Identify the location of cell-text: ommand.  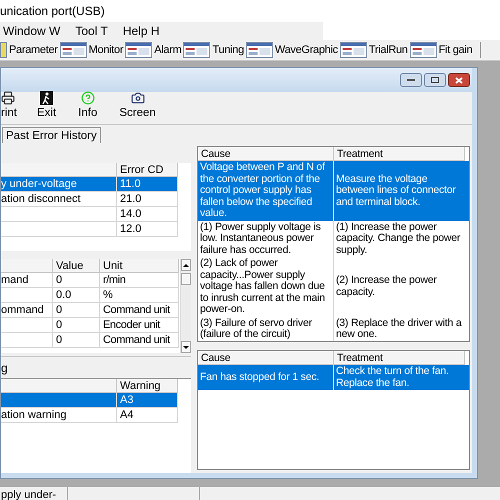
(22, 310).